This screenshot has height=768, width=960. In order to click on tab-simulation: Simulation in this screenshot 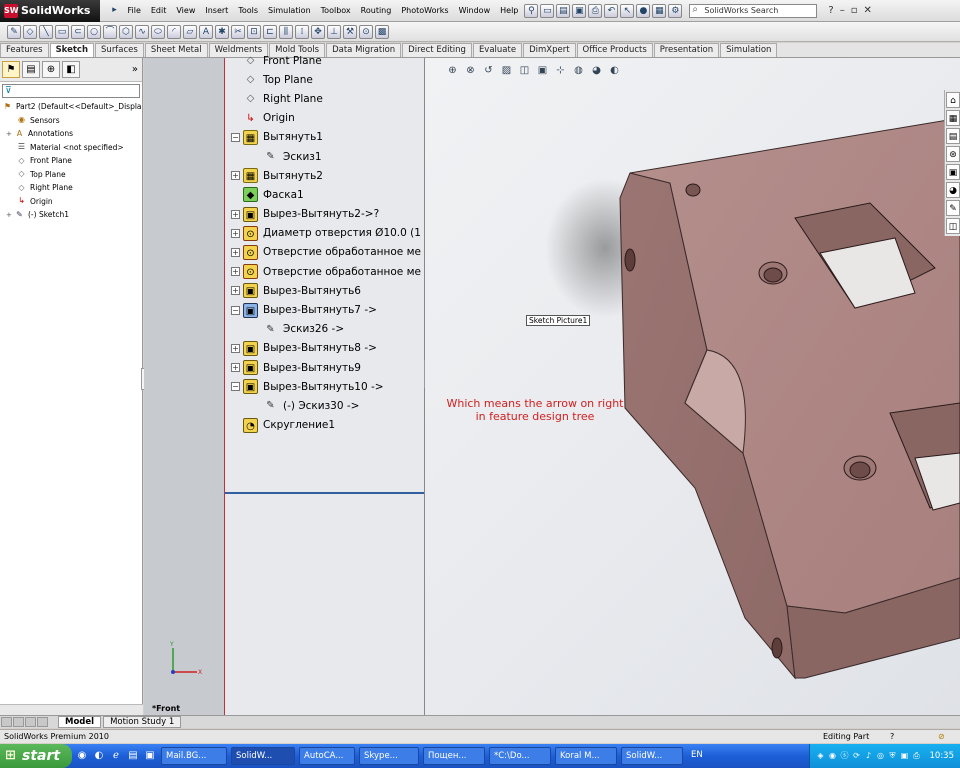, I will do `click(749, 50)`.